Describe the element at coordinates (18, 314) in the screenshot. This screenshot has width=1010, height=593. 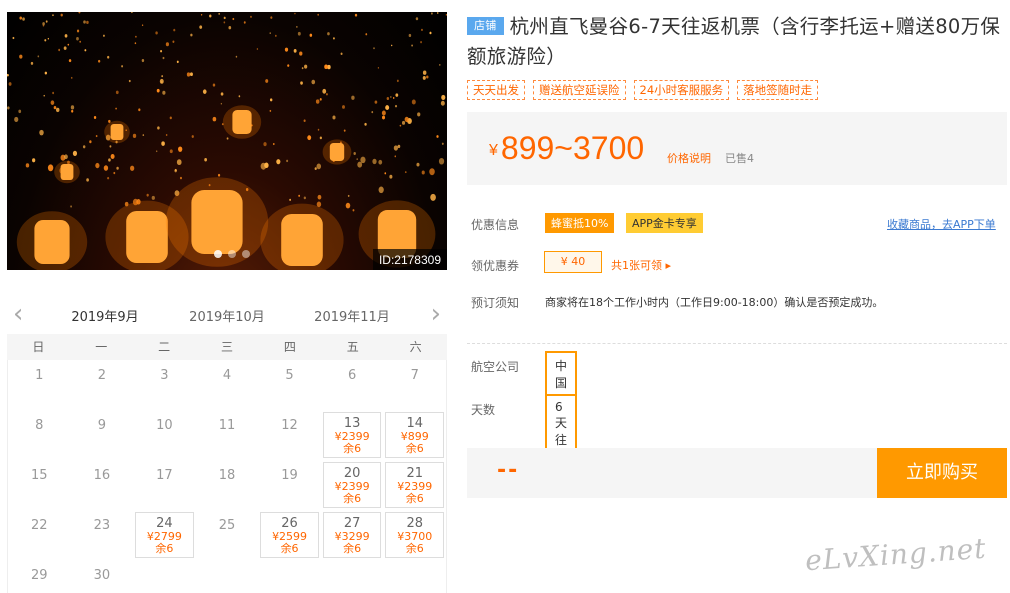
I see `prev-month-arrow-icon: ‹` at that location.